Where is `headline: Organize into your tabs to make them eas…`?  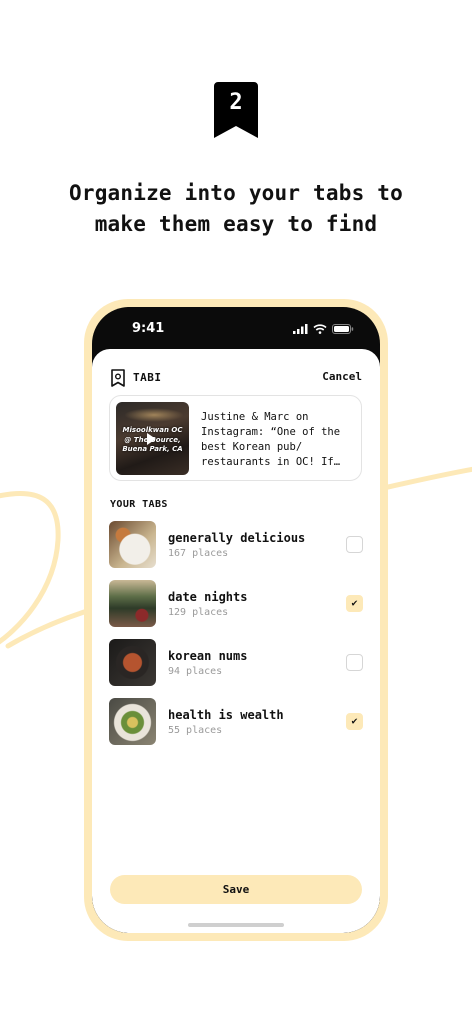 headline: Organize into your tabs to make them eas… is located at coordinates (236, 209).